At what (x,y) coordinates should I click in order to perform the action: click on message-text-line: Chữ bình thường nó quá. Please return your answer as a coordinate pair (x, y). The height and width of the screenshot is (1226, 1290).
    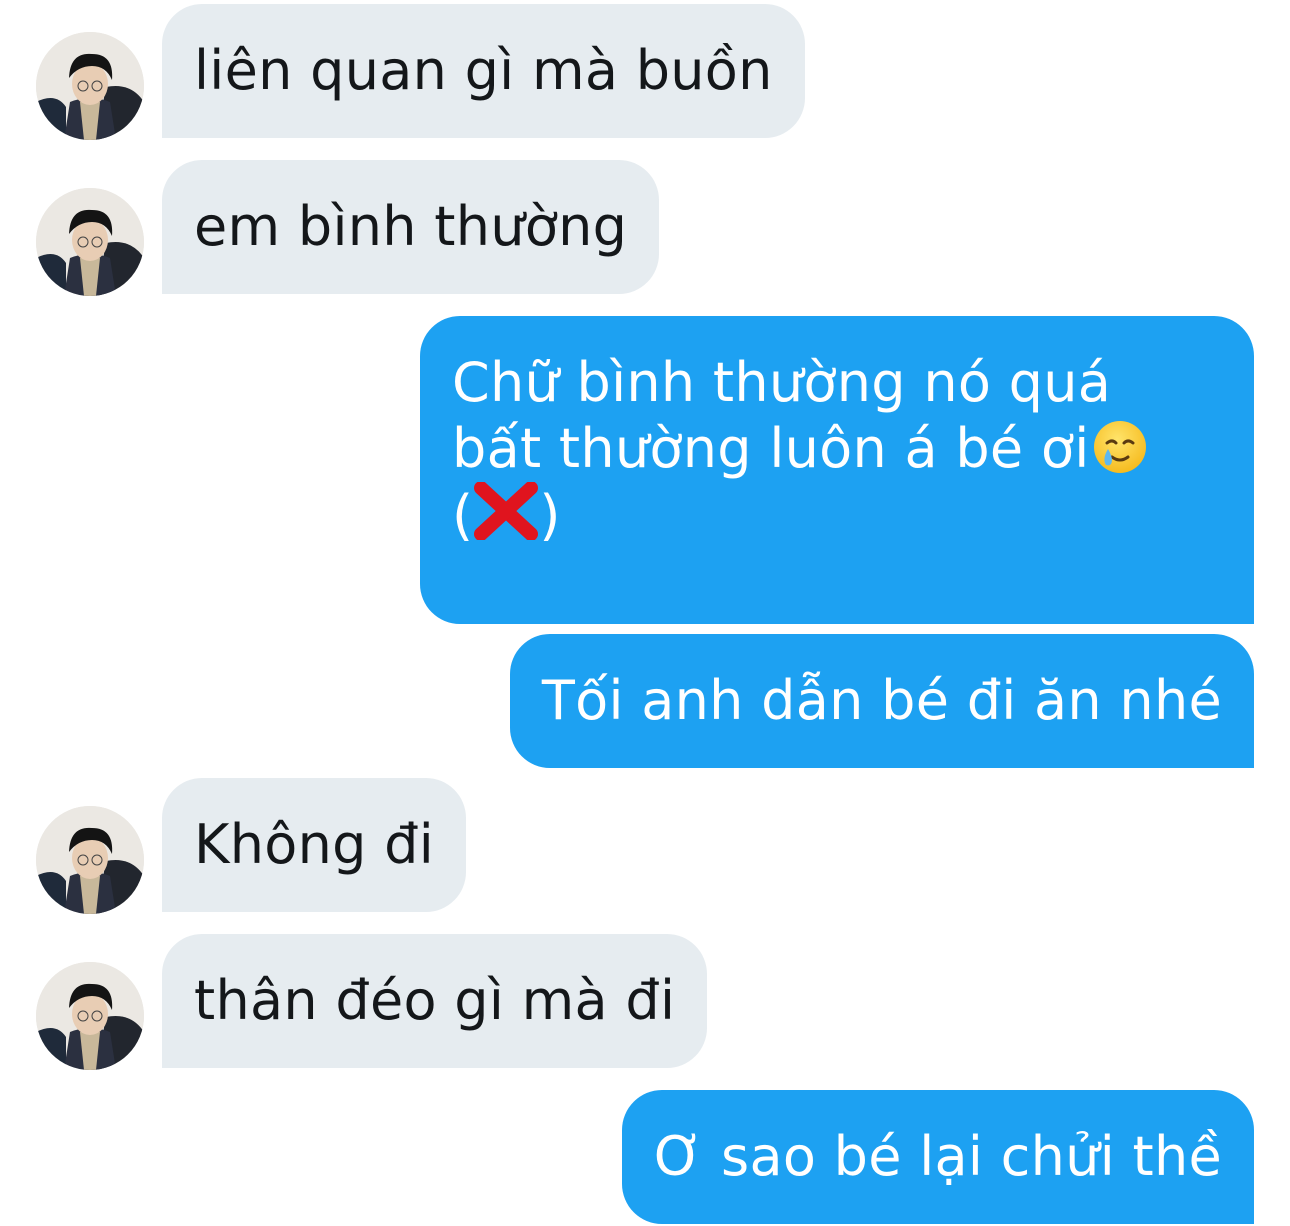
    Looking at the image, I should click on (782, 382).